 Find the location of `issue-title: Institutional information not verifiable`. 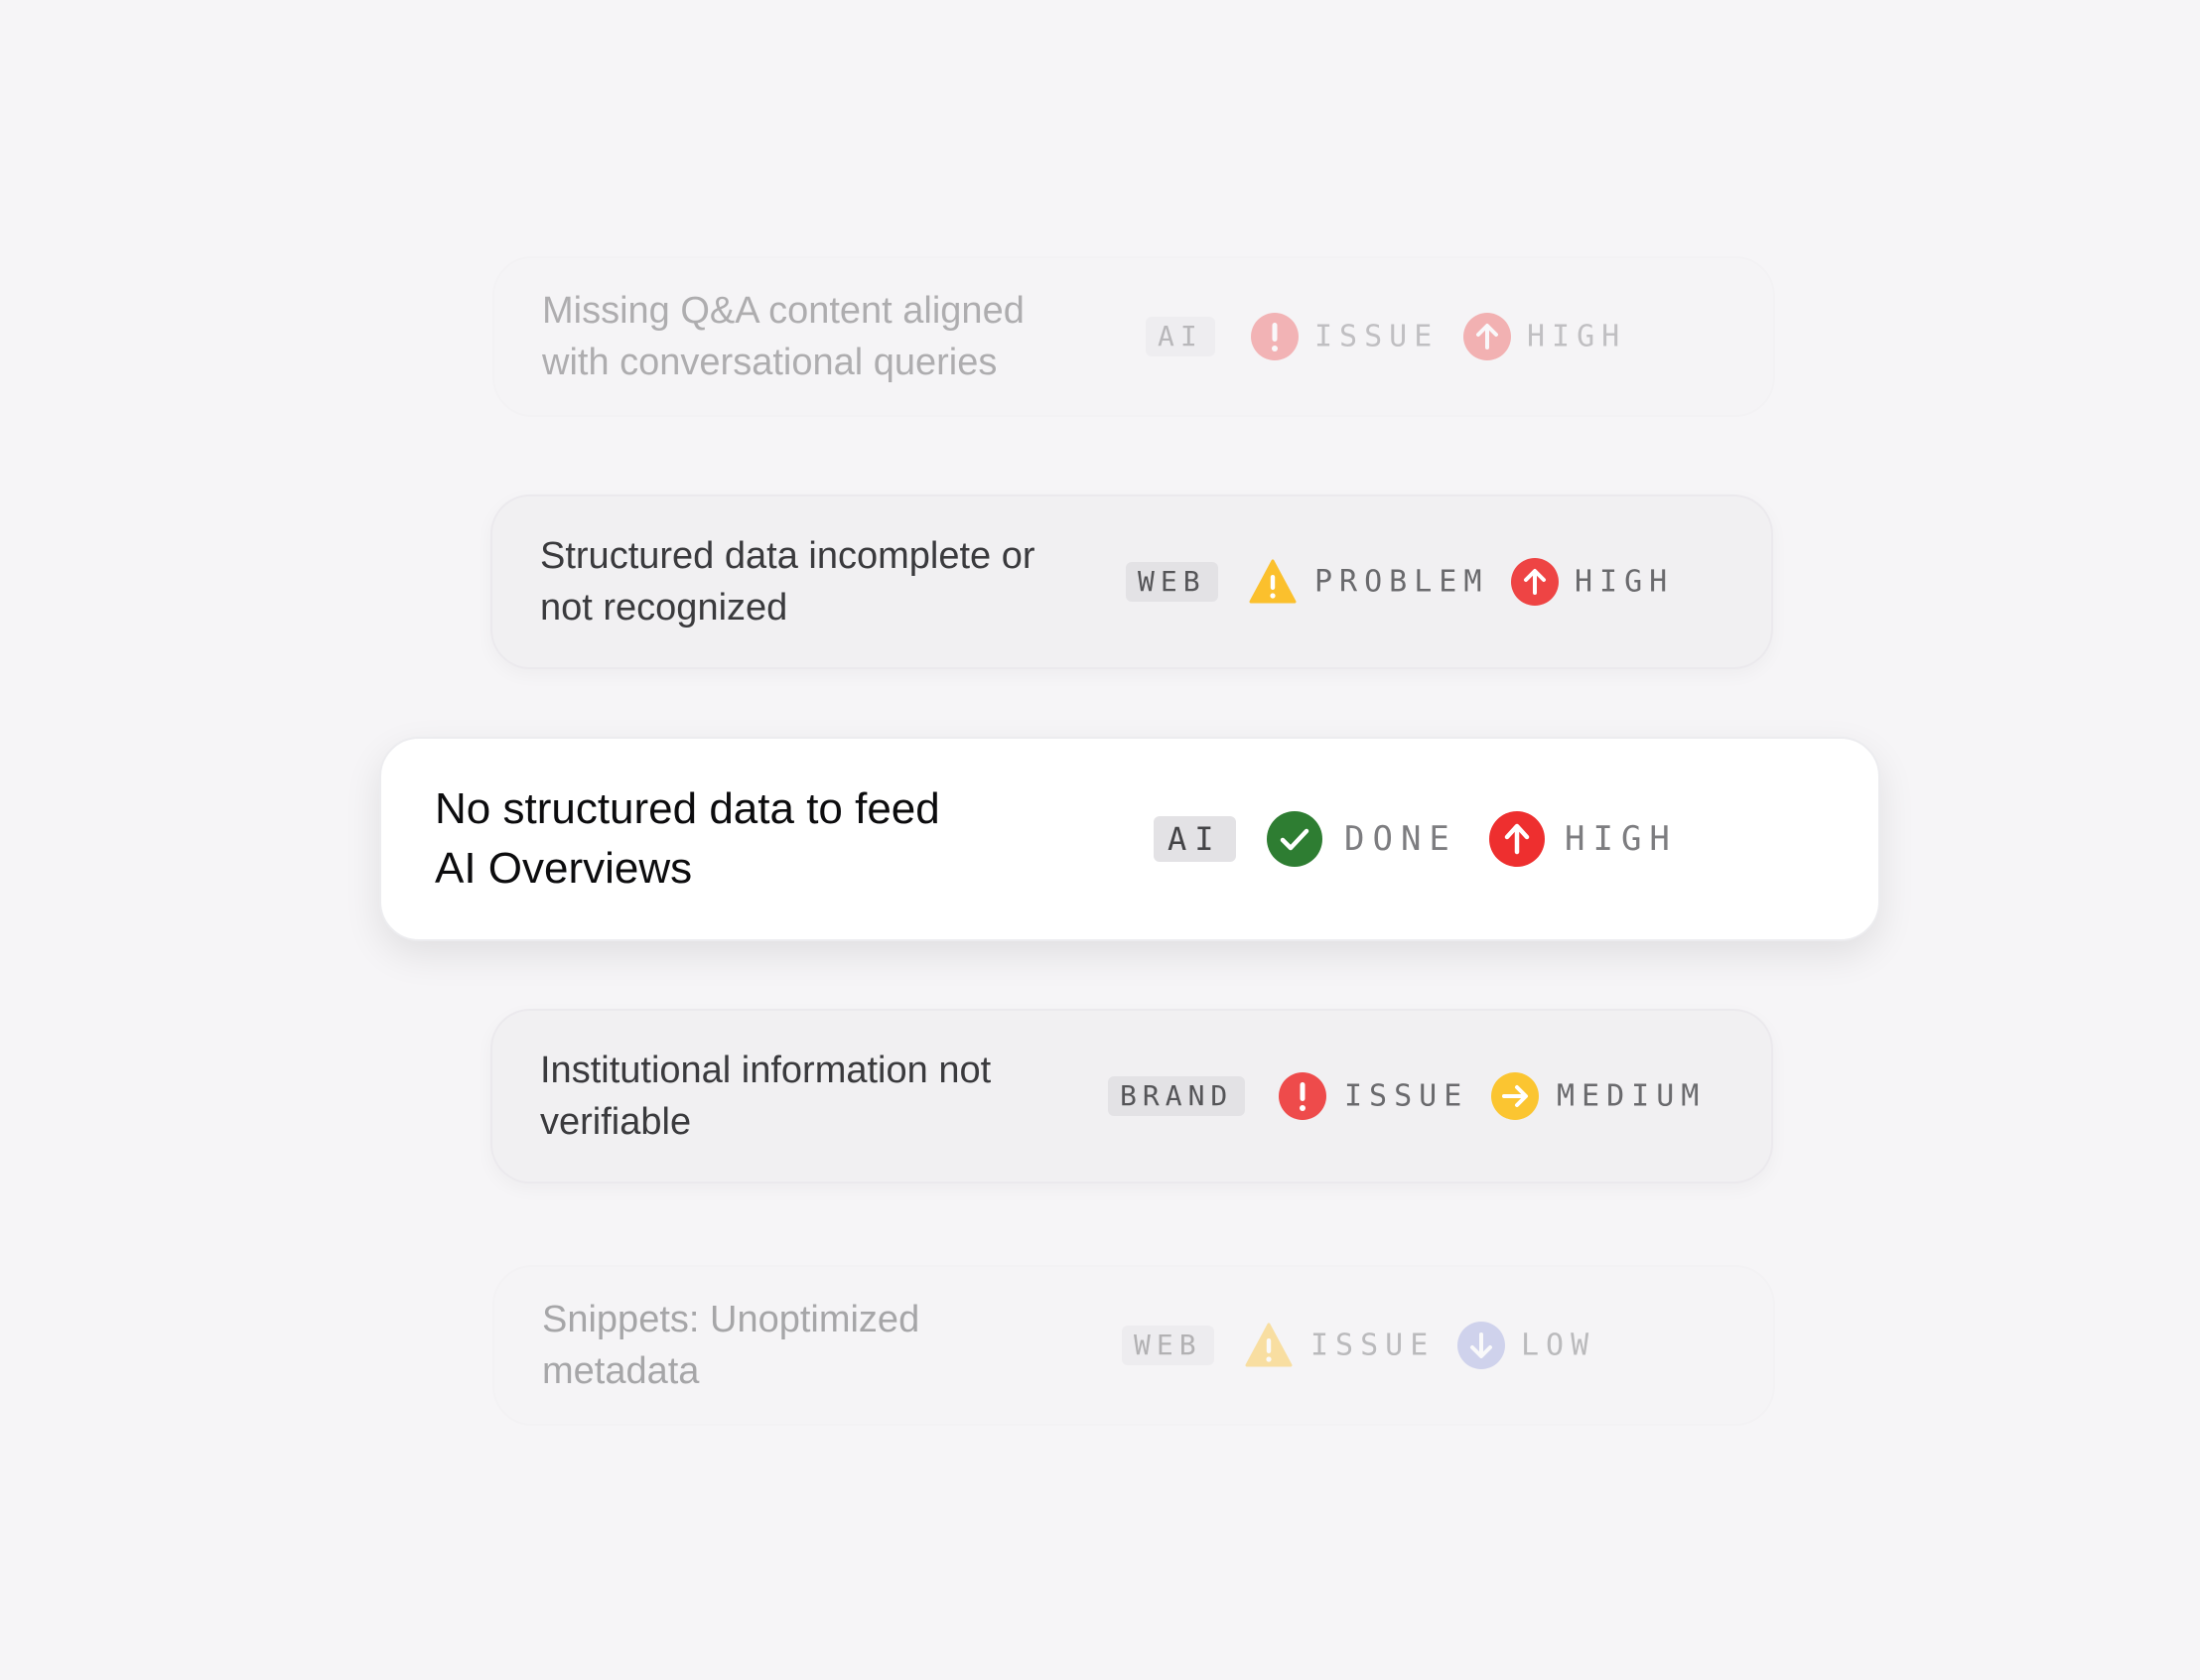

issue-title: Institutional information not verifiable is located at coordinates (766, 1096).